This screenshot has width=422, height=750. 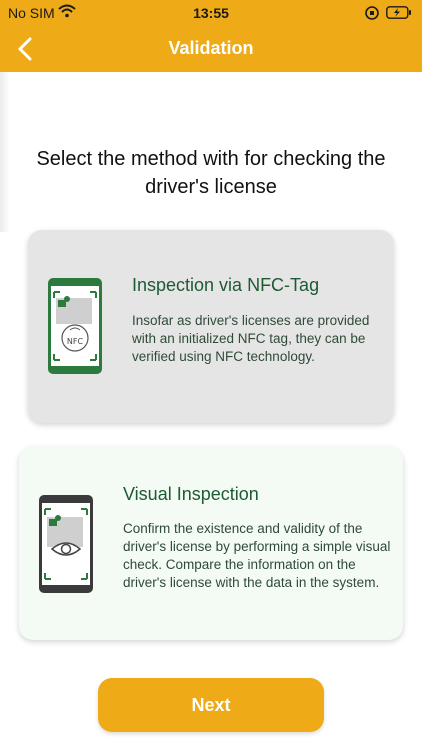 I want to click on status-bar: No SIM 13:55, so click(x=211, y=13).